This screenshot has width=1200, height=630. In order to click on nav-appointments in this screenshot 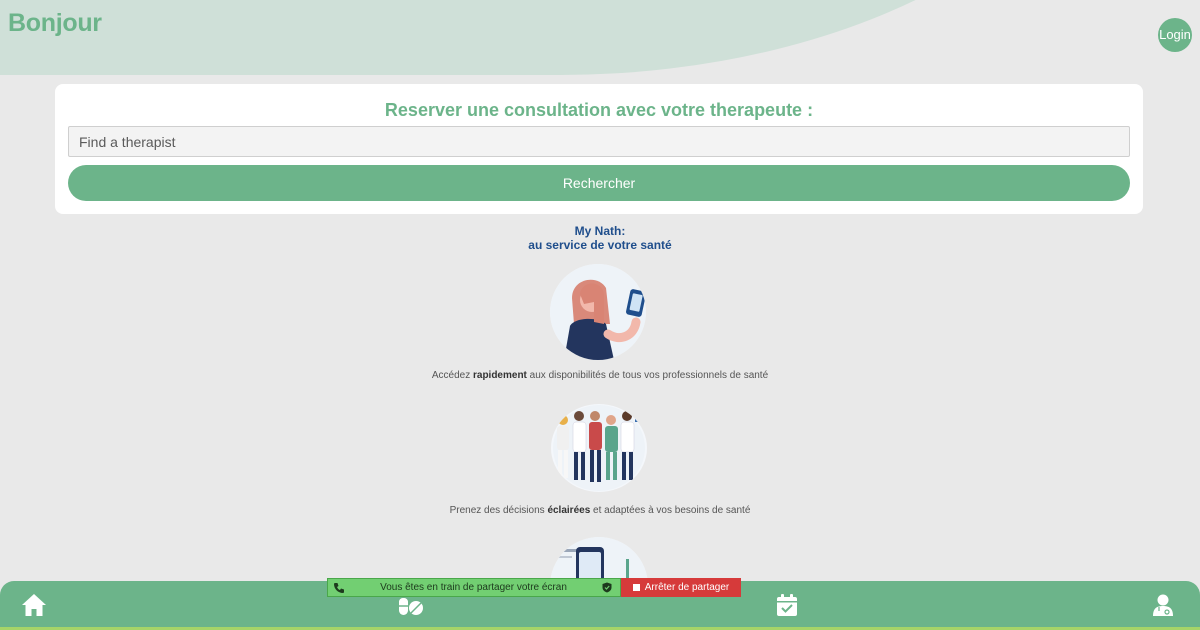, I will do `click(790, 606)`.